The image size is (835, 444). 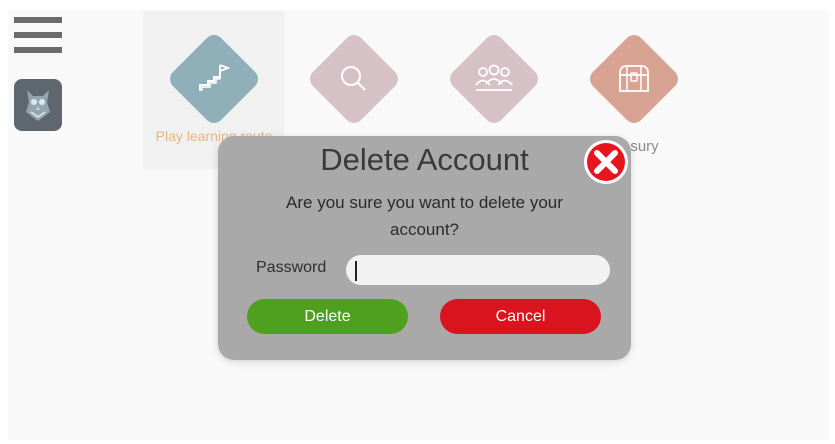 I want to click on password-input, so click(x=478, y=270).